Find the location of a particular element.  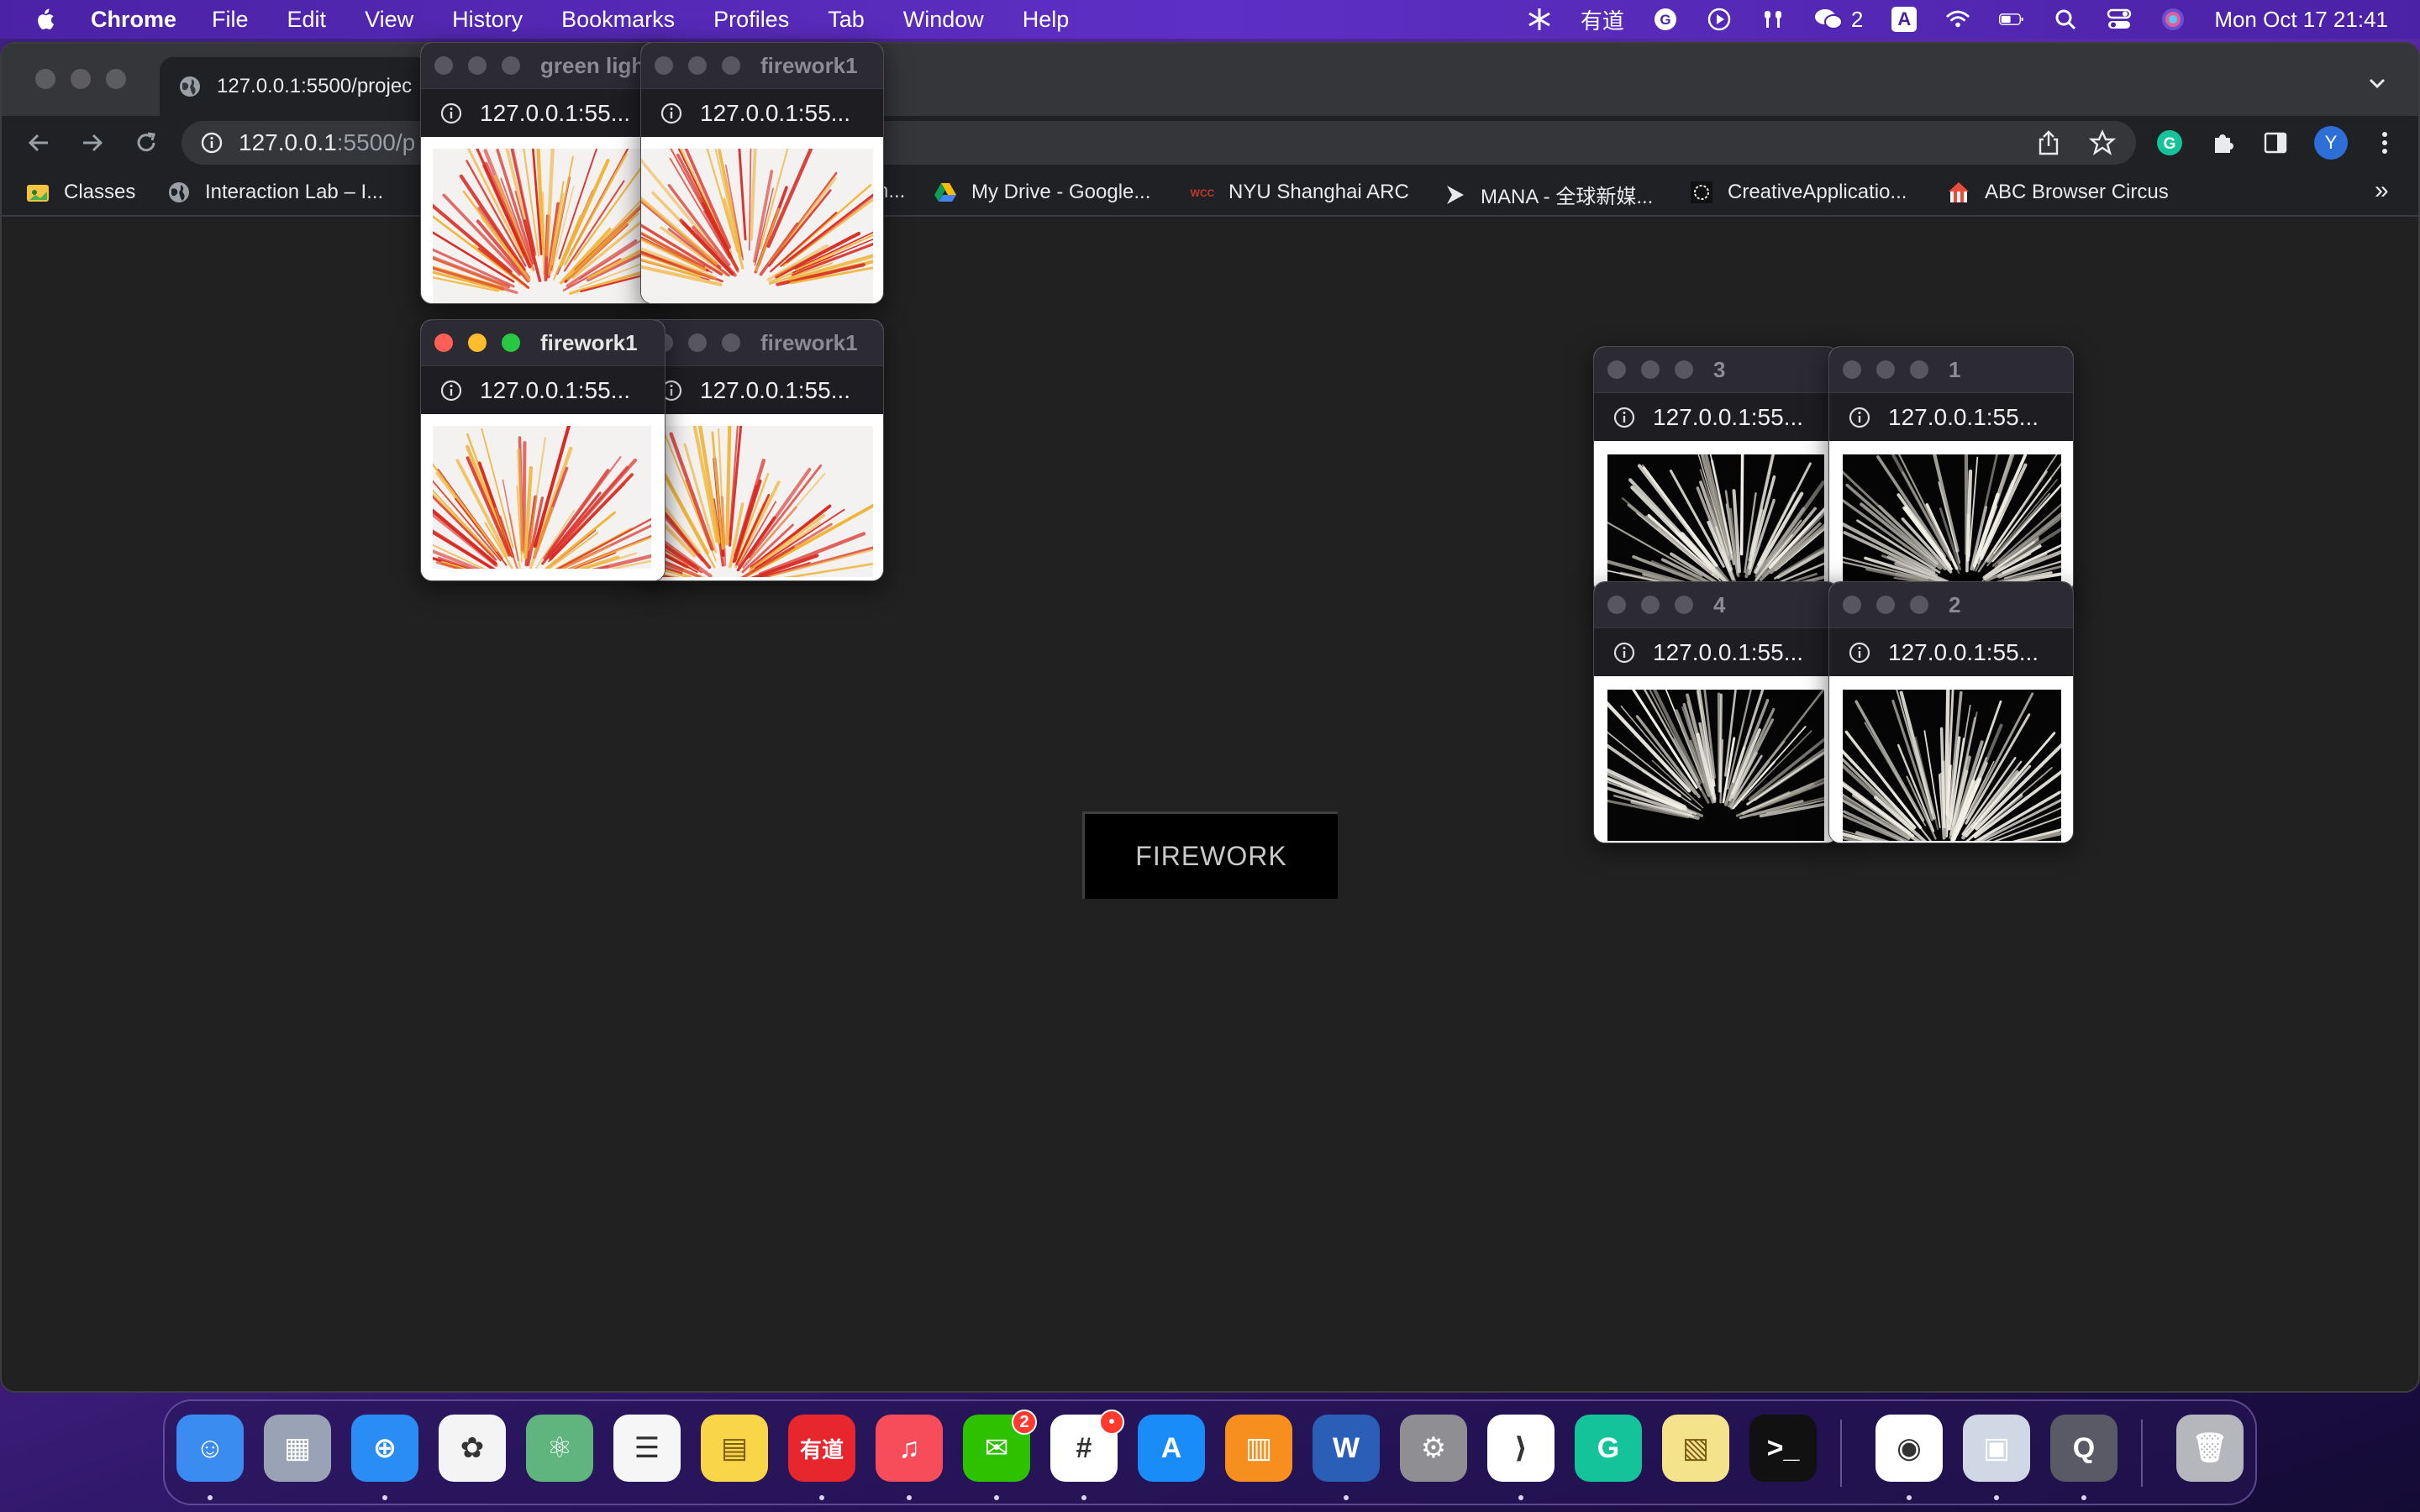

profile-avatar: Y is located at coordinates (2331, 143).